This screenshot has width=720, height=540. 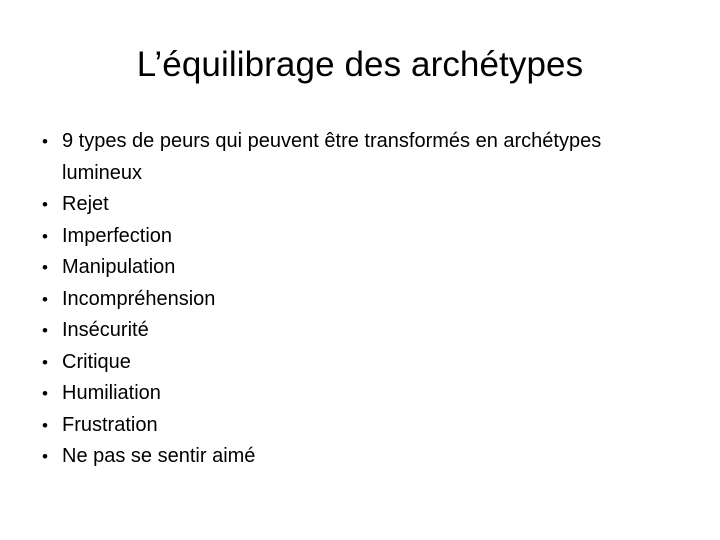 I want to click on list-item-label: Imperfection, so click(x=117, y=235).